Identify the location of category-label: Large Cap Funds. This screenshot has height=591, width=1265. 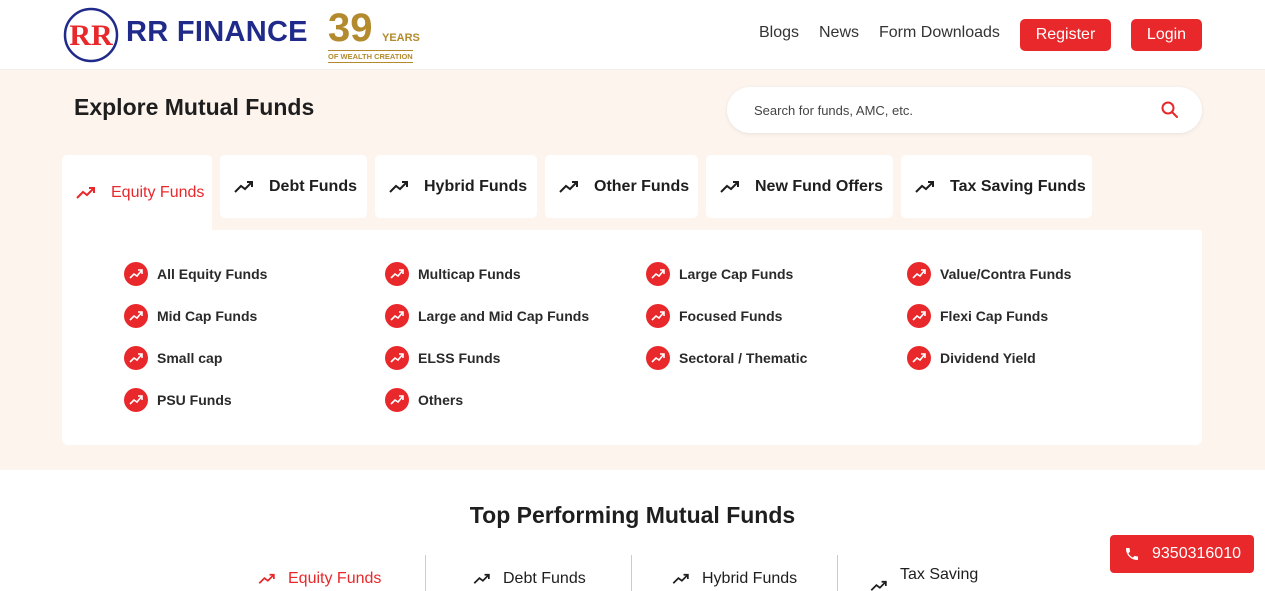
(736, 274).